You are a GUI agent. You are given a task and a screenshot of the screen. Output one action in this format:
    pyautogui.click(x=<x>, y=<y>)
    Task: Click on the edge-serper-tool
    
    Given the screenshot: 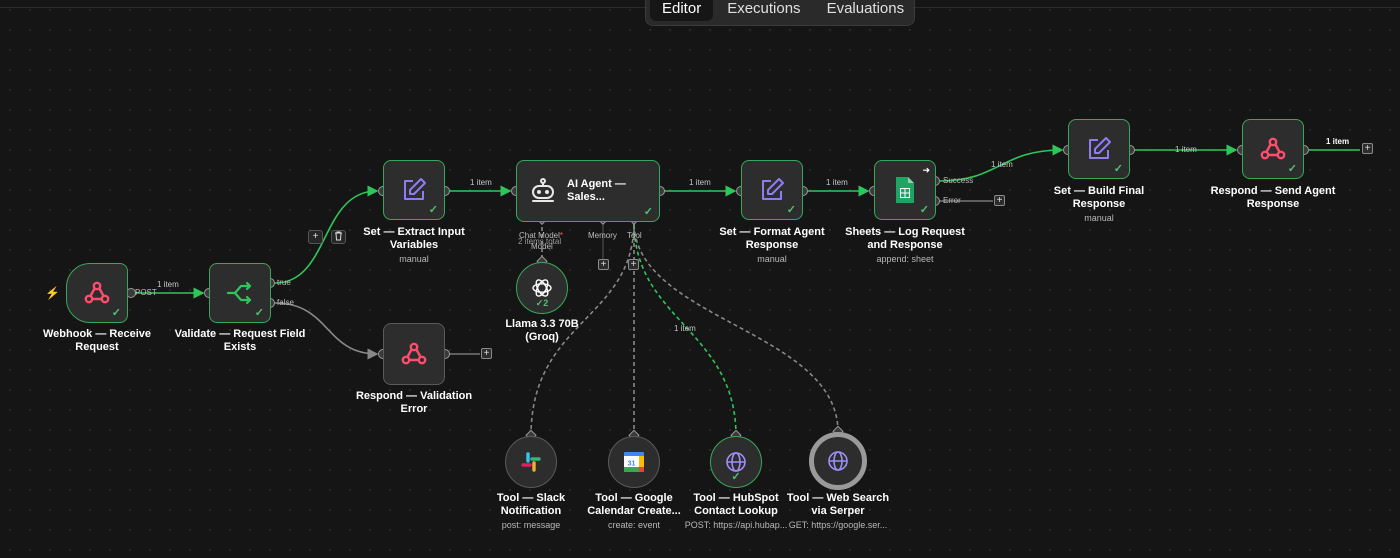 What is the action you would take?
    pyautogui.click(x=736, y=327)
    